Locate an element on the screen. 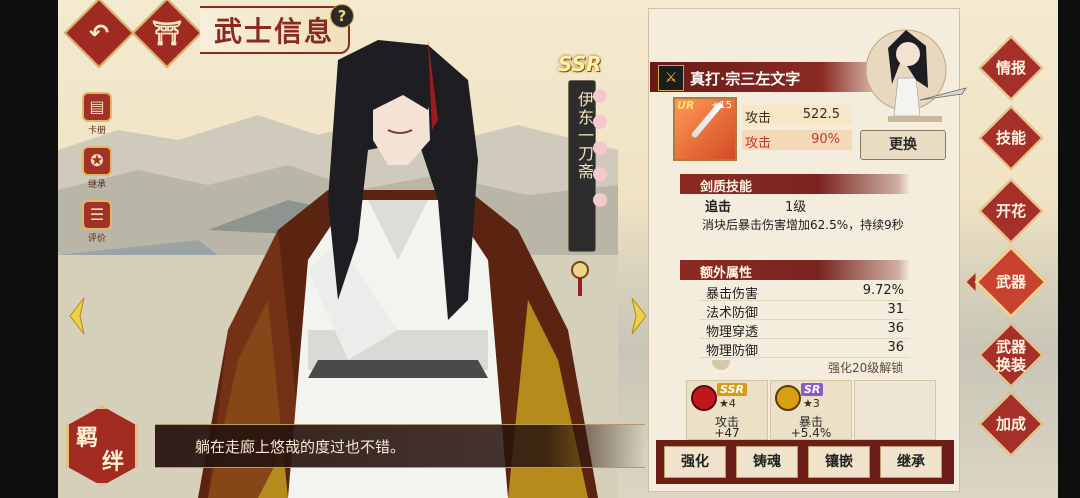 The image size is (1080, 498). petal-decoration is located at coordinates (600, 148).